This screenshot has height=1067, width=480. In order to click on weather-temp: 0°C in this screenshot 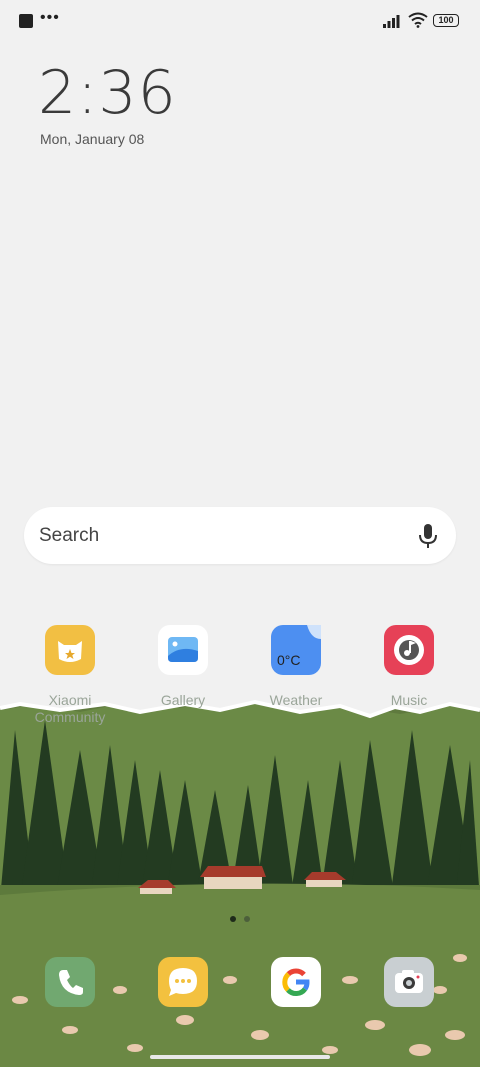, I will do `click(289, 660)`.